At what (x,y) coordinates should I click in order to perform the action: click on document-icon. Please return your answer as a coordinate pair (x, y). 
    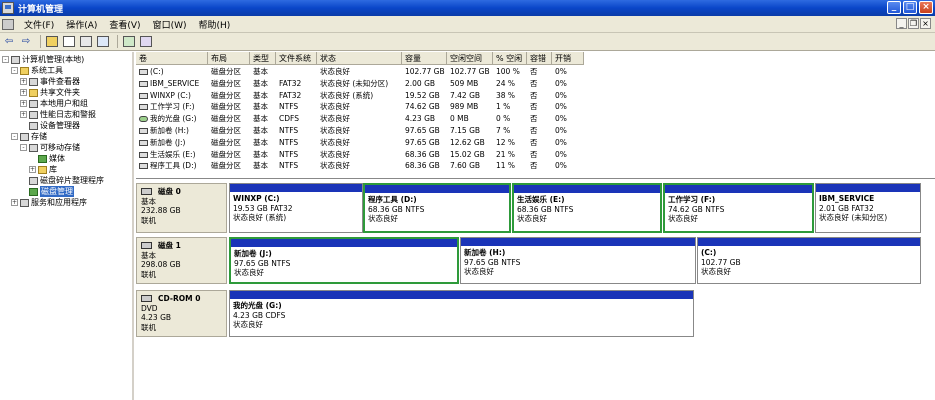
    Looking at the image, I should click on (8, 24).